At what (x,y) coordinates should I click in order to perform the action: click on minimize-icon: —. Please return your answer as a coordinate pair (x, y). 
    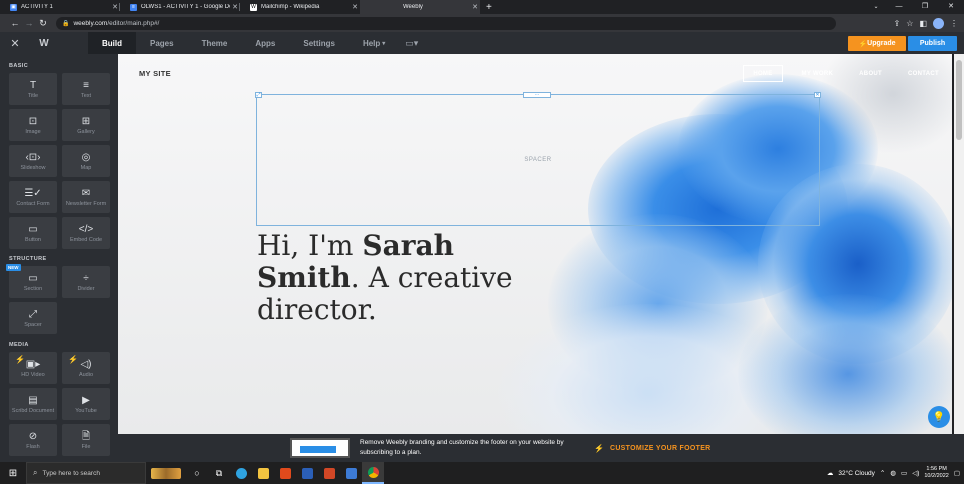
    Looking at the image, I should click on (899, 7).